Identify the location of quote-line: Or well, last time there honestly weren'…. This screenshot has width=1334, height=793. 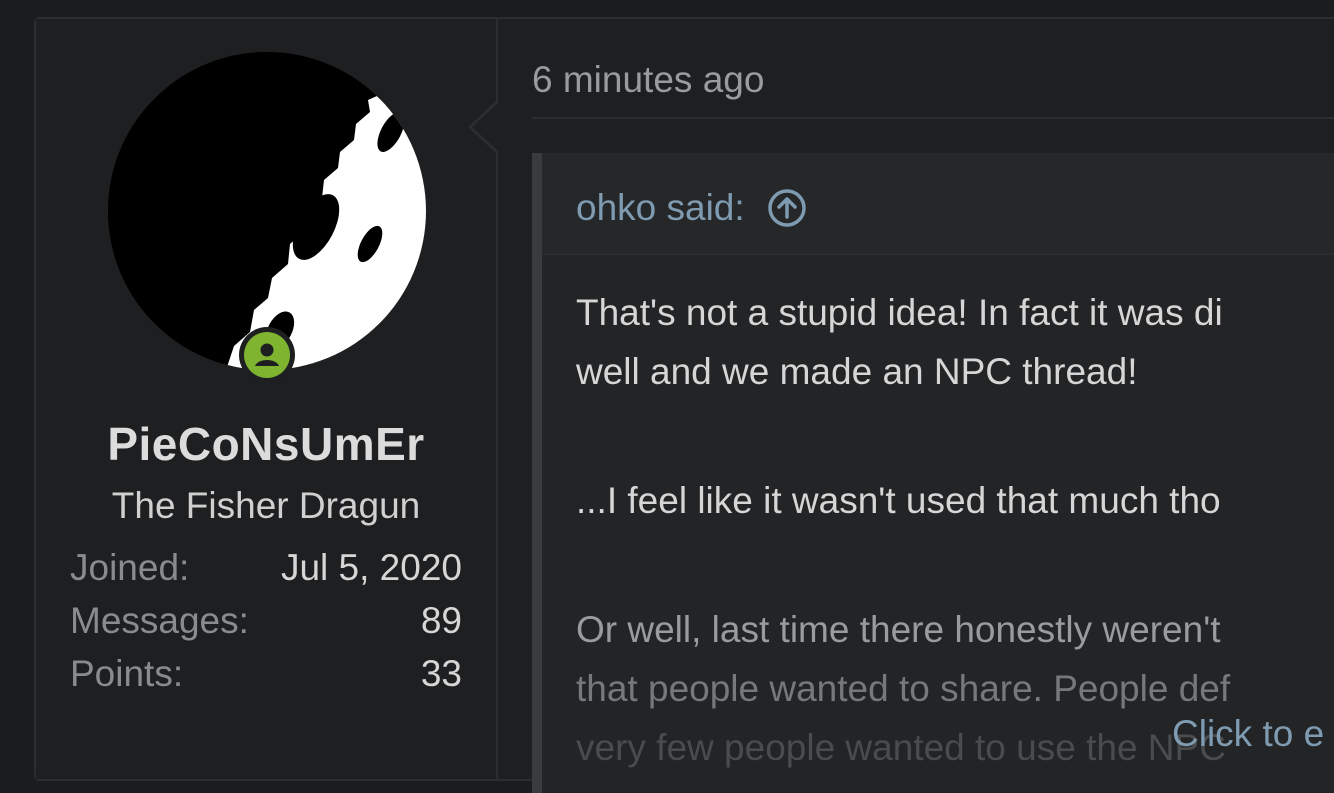
(898, 629).